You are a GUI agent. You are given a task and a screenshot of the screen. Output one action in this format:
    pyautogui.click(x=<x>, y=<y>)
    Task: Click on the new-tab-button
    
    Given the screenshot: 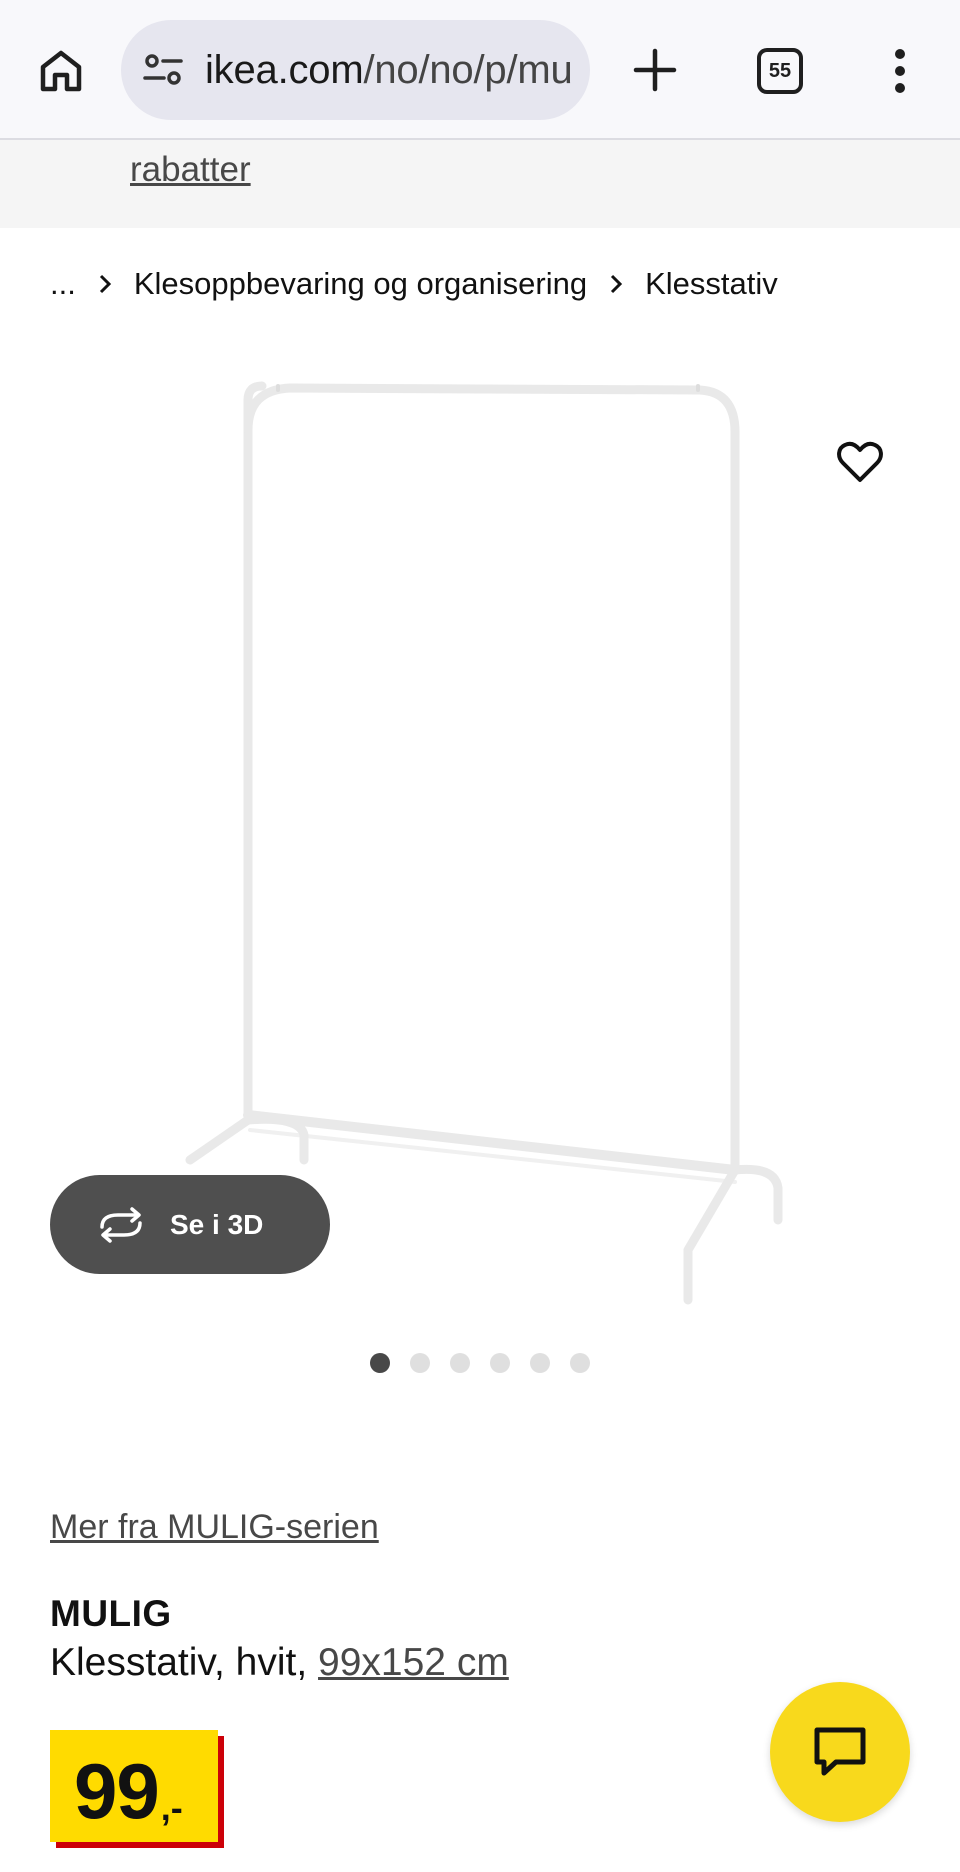 What is the action you would take?
    pyautogui.click(x=655, y=70)
    